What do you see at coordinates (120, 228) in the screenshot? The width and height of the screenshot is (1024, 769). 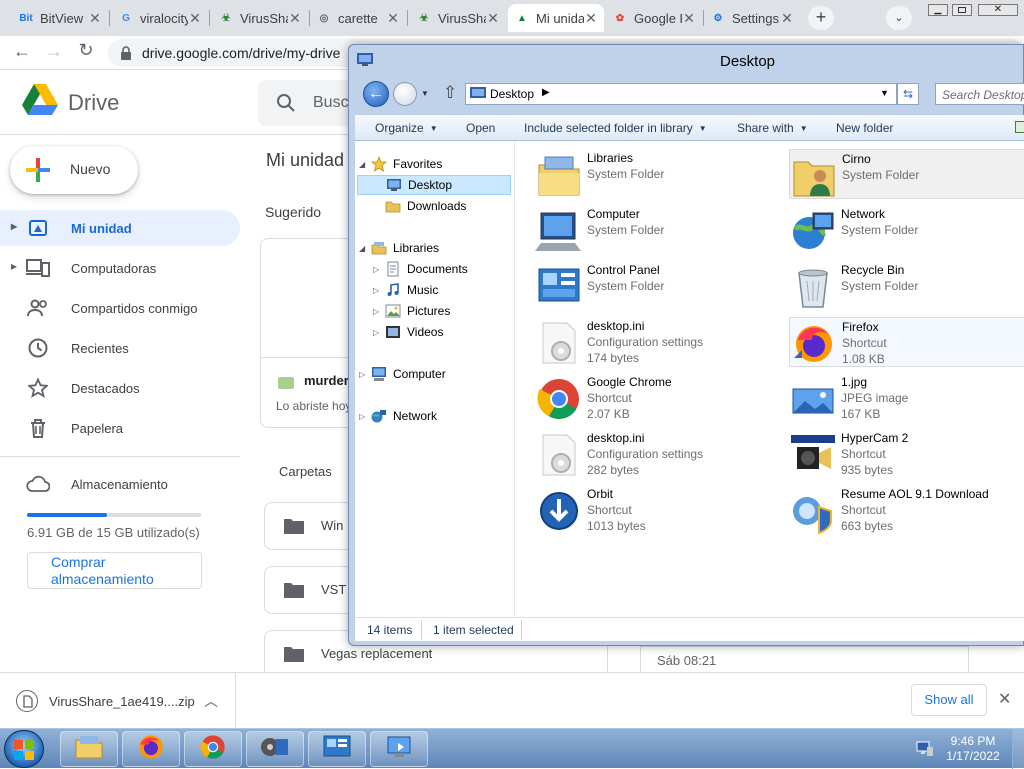 I see `sidebar-item-mi-unidad: ▸ Mi unidad` at bounding box center [120, 228].